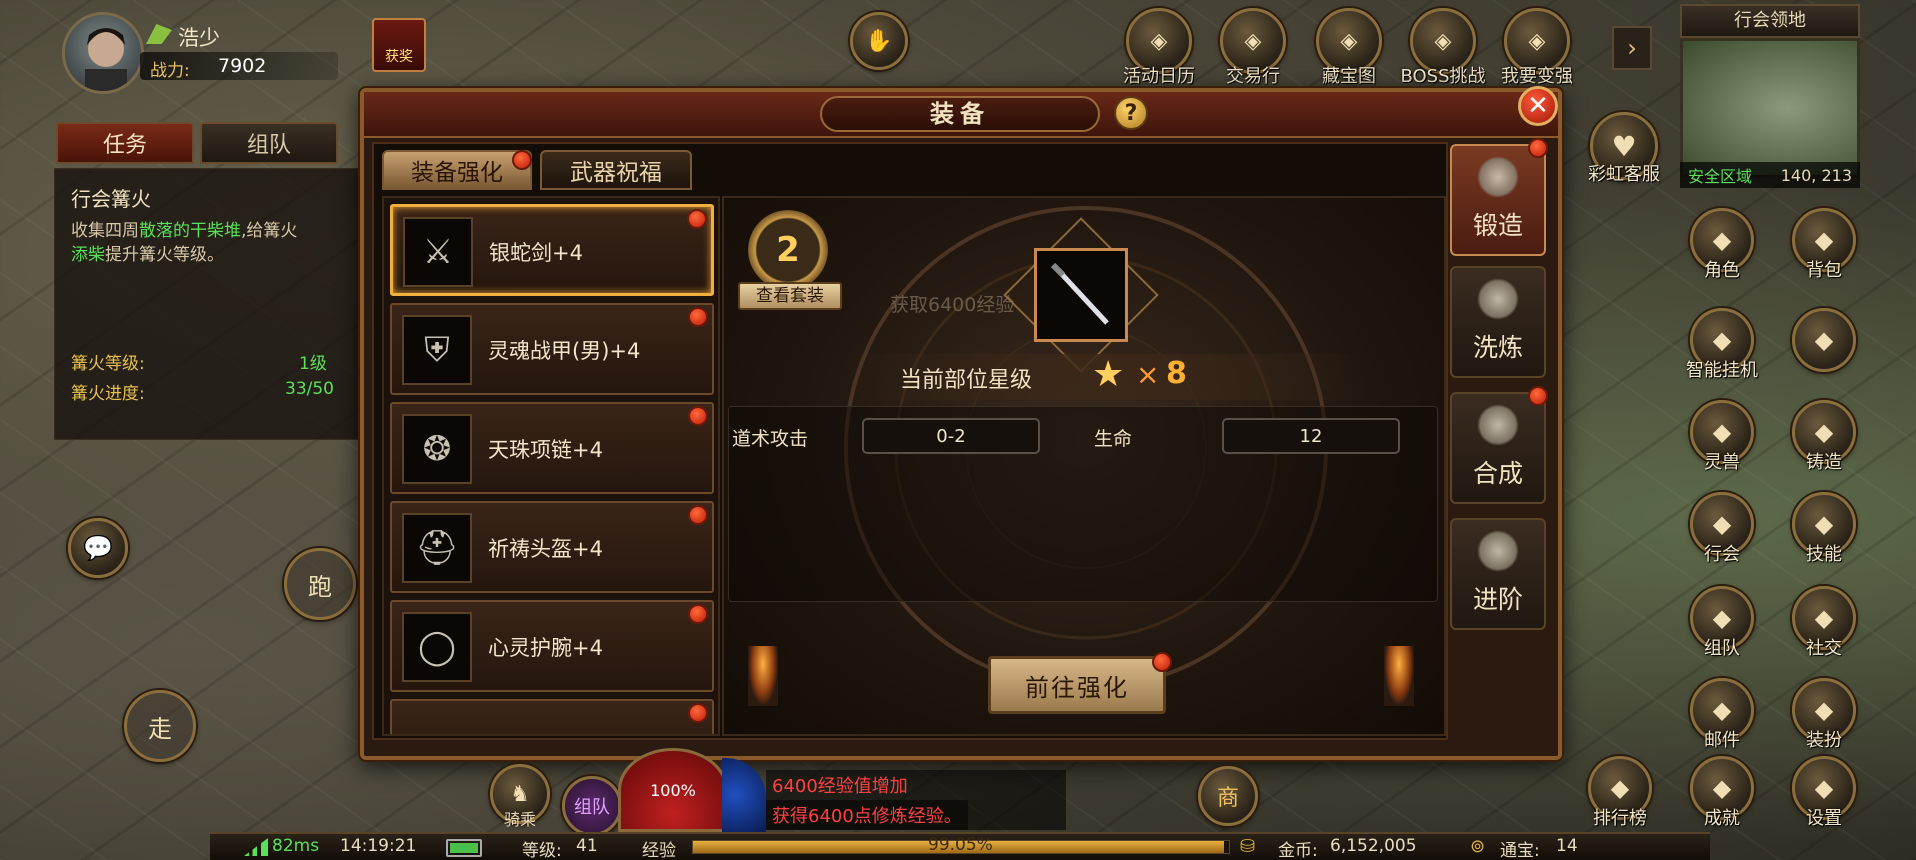  I want to click on bonfire-level-value: 1级, so click(313, 364).